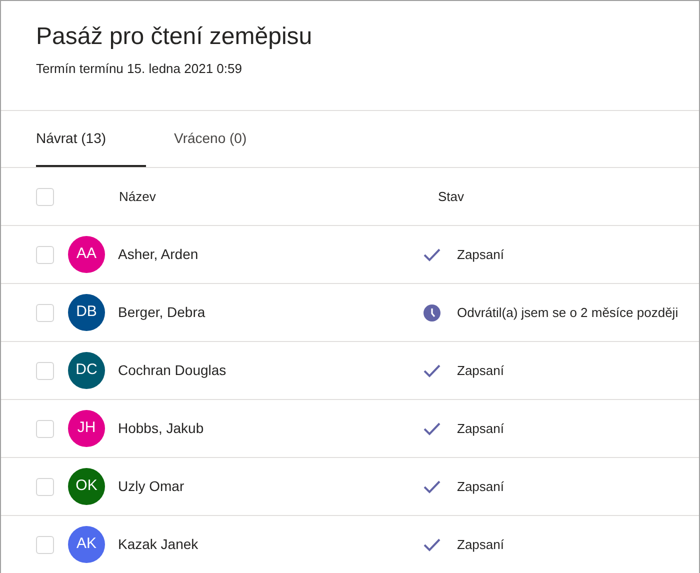  I want to click on avatar: AA, so click(86, 254).